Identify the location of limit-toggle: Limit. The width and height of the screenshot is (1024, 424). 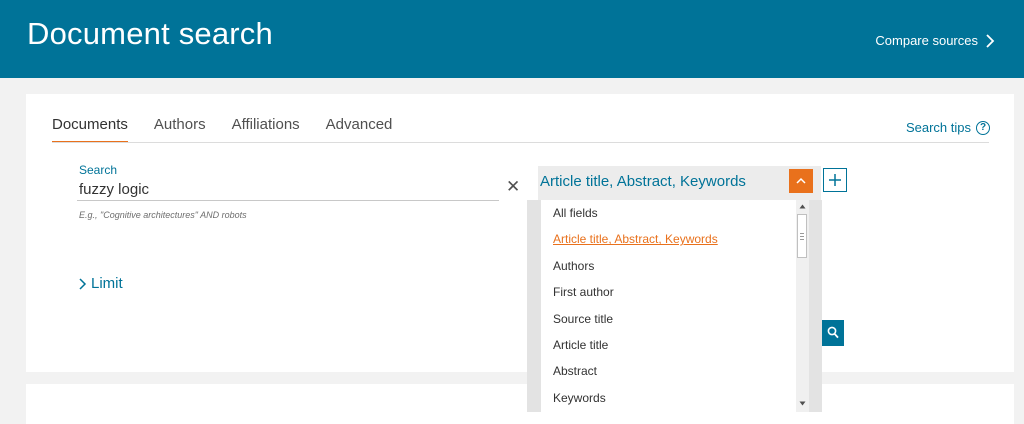
(100, 283).